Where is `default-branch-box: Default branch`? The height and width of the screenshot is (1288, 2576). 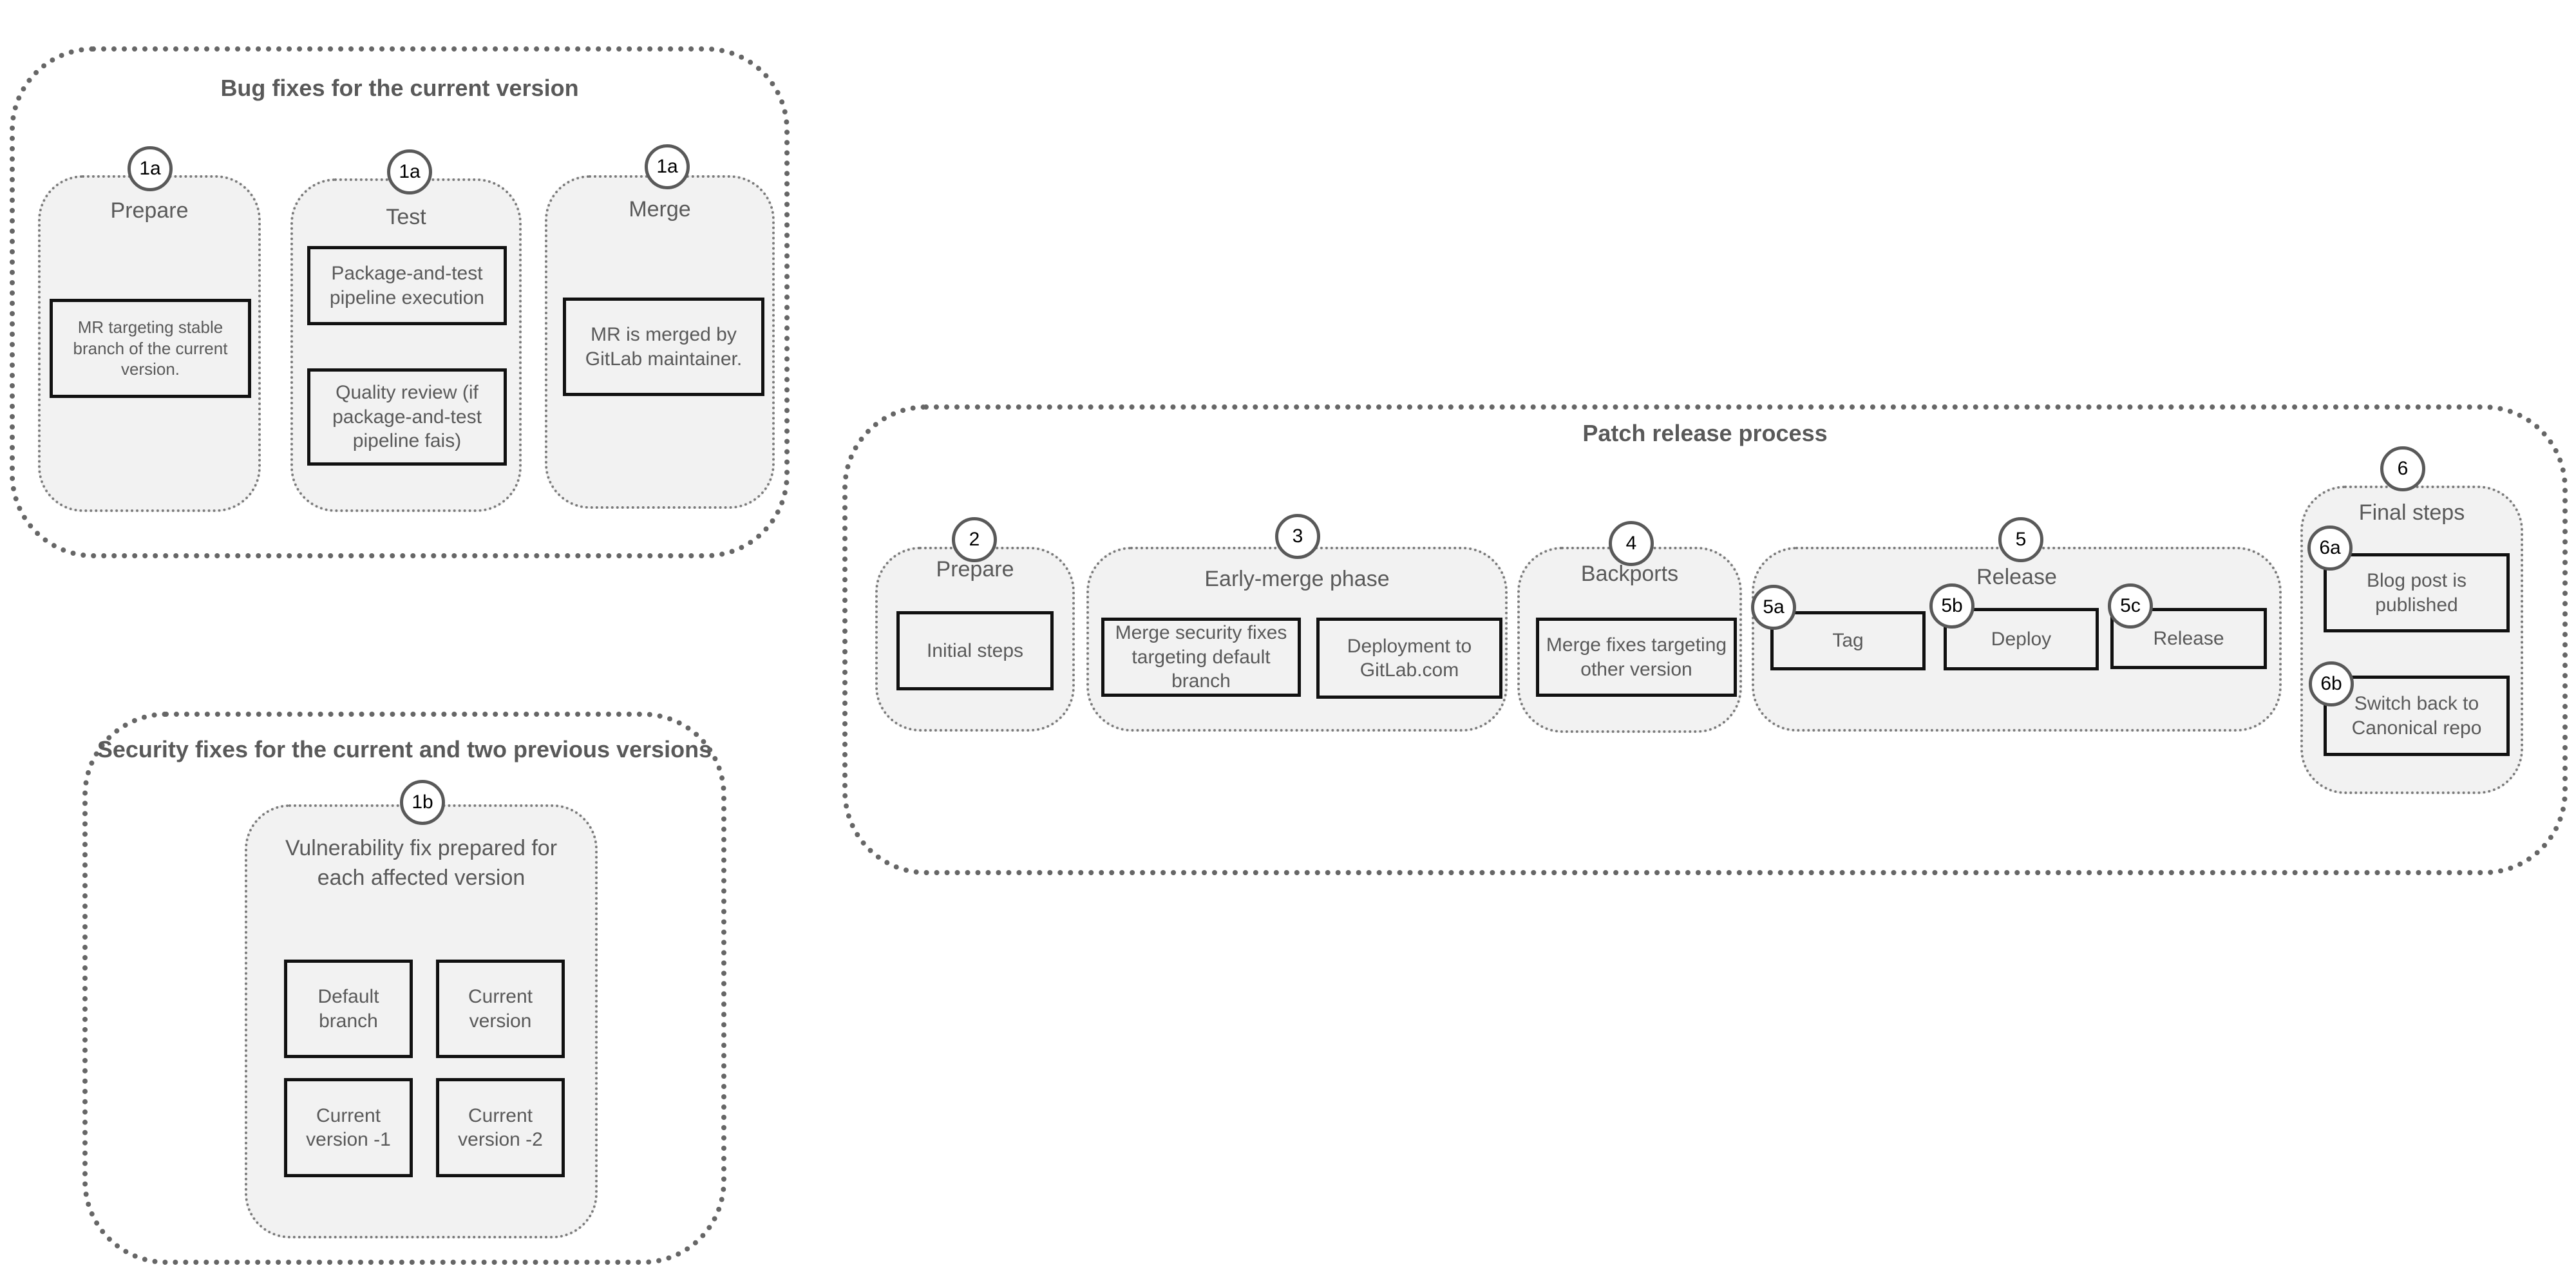
default-branch-box: Default branch is located at coordinates (349, 1009).